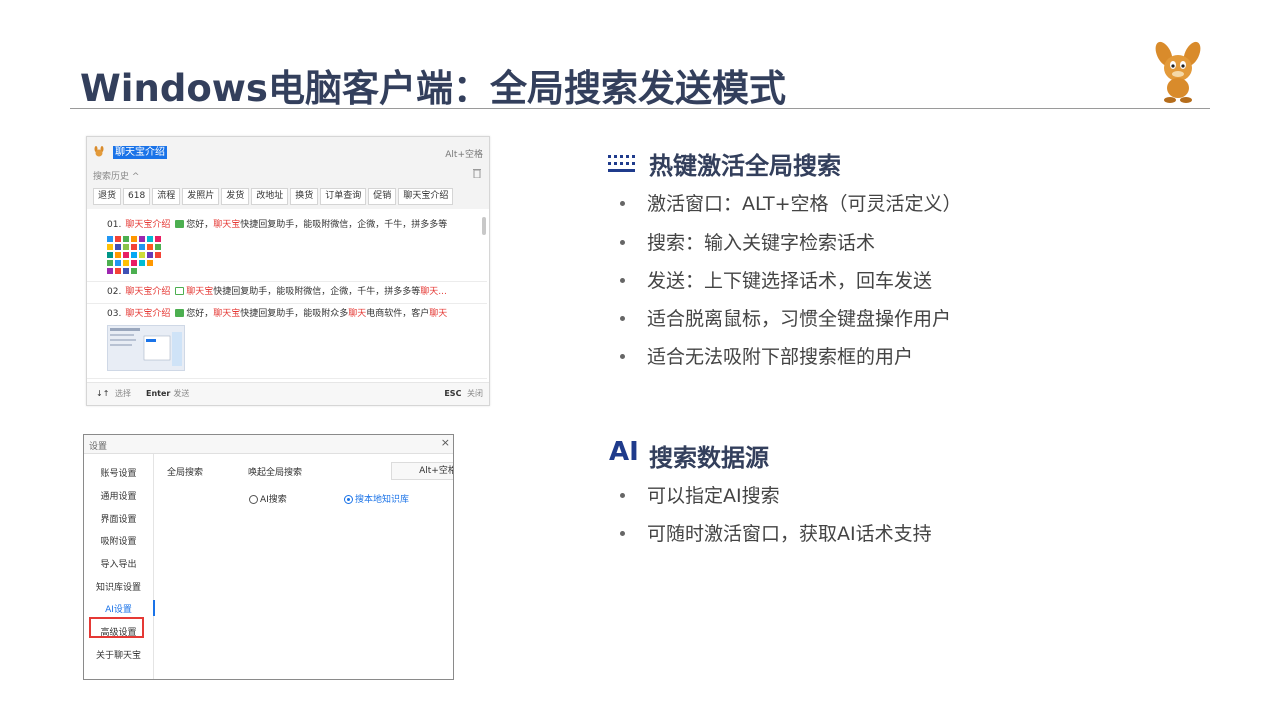 The image size is (1280, 720). What do you see at coordinates (268, 444) in the screenshot?
I see `settings-titlebar: 设置 ×` at bounding box center [268, 444].